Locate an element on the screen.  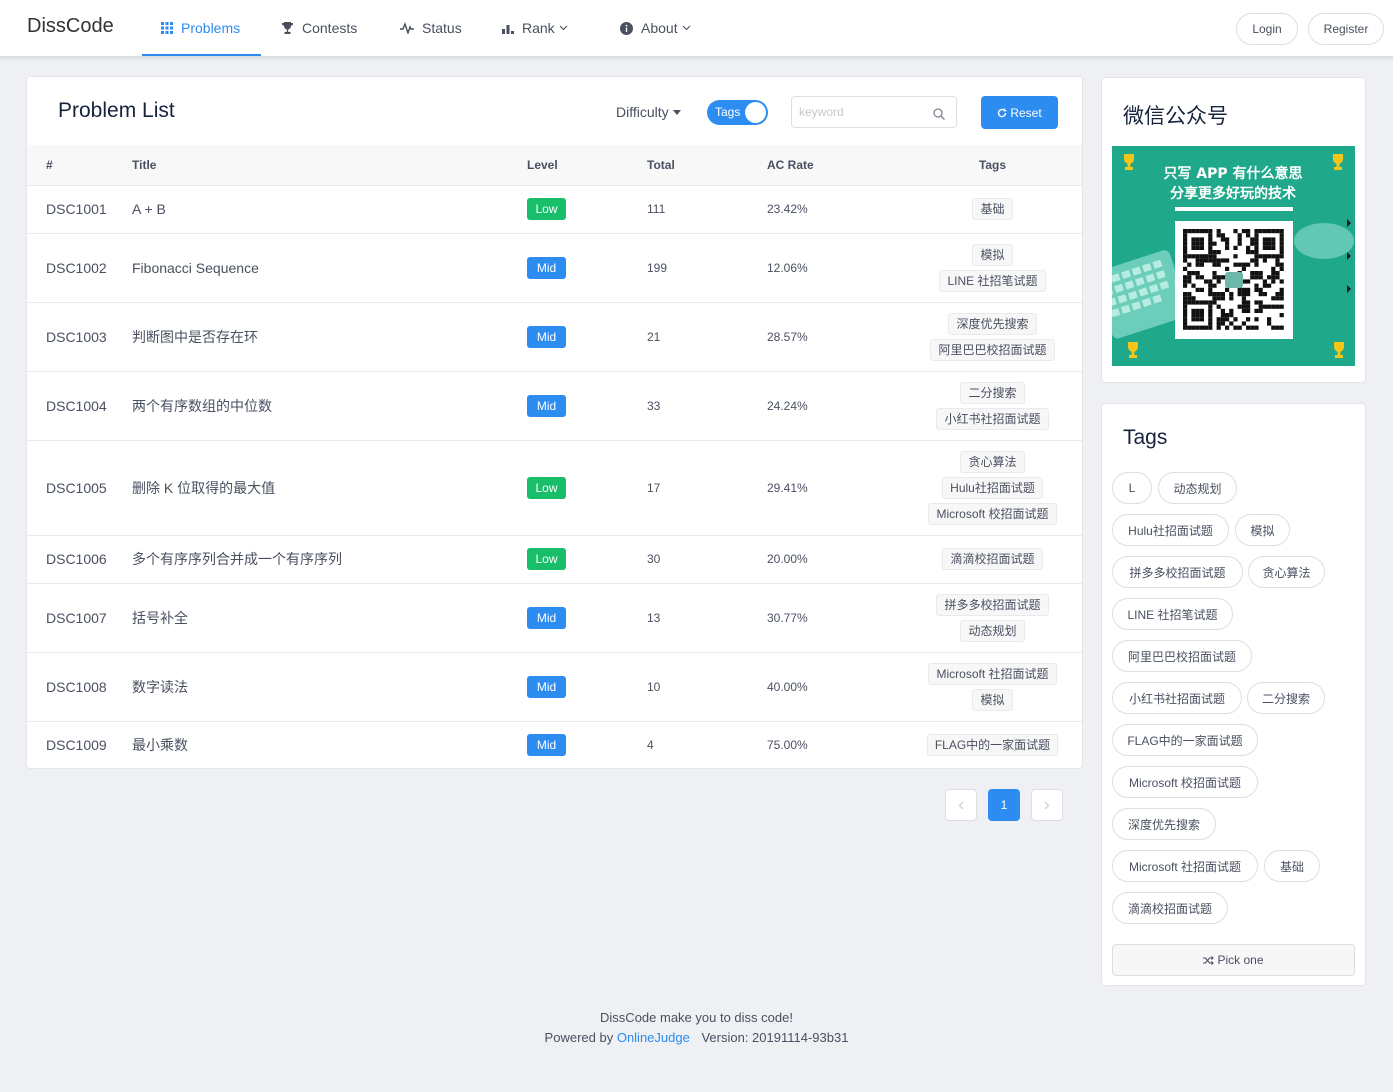
logo: DissCode is located at coordinates (70, 26).